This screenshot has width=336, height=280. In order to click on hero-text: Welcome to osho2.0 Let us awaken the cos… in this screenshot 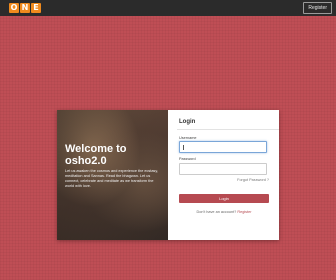, I will do `click(114, 166)`.